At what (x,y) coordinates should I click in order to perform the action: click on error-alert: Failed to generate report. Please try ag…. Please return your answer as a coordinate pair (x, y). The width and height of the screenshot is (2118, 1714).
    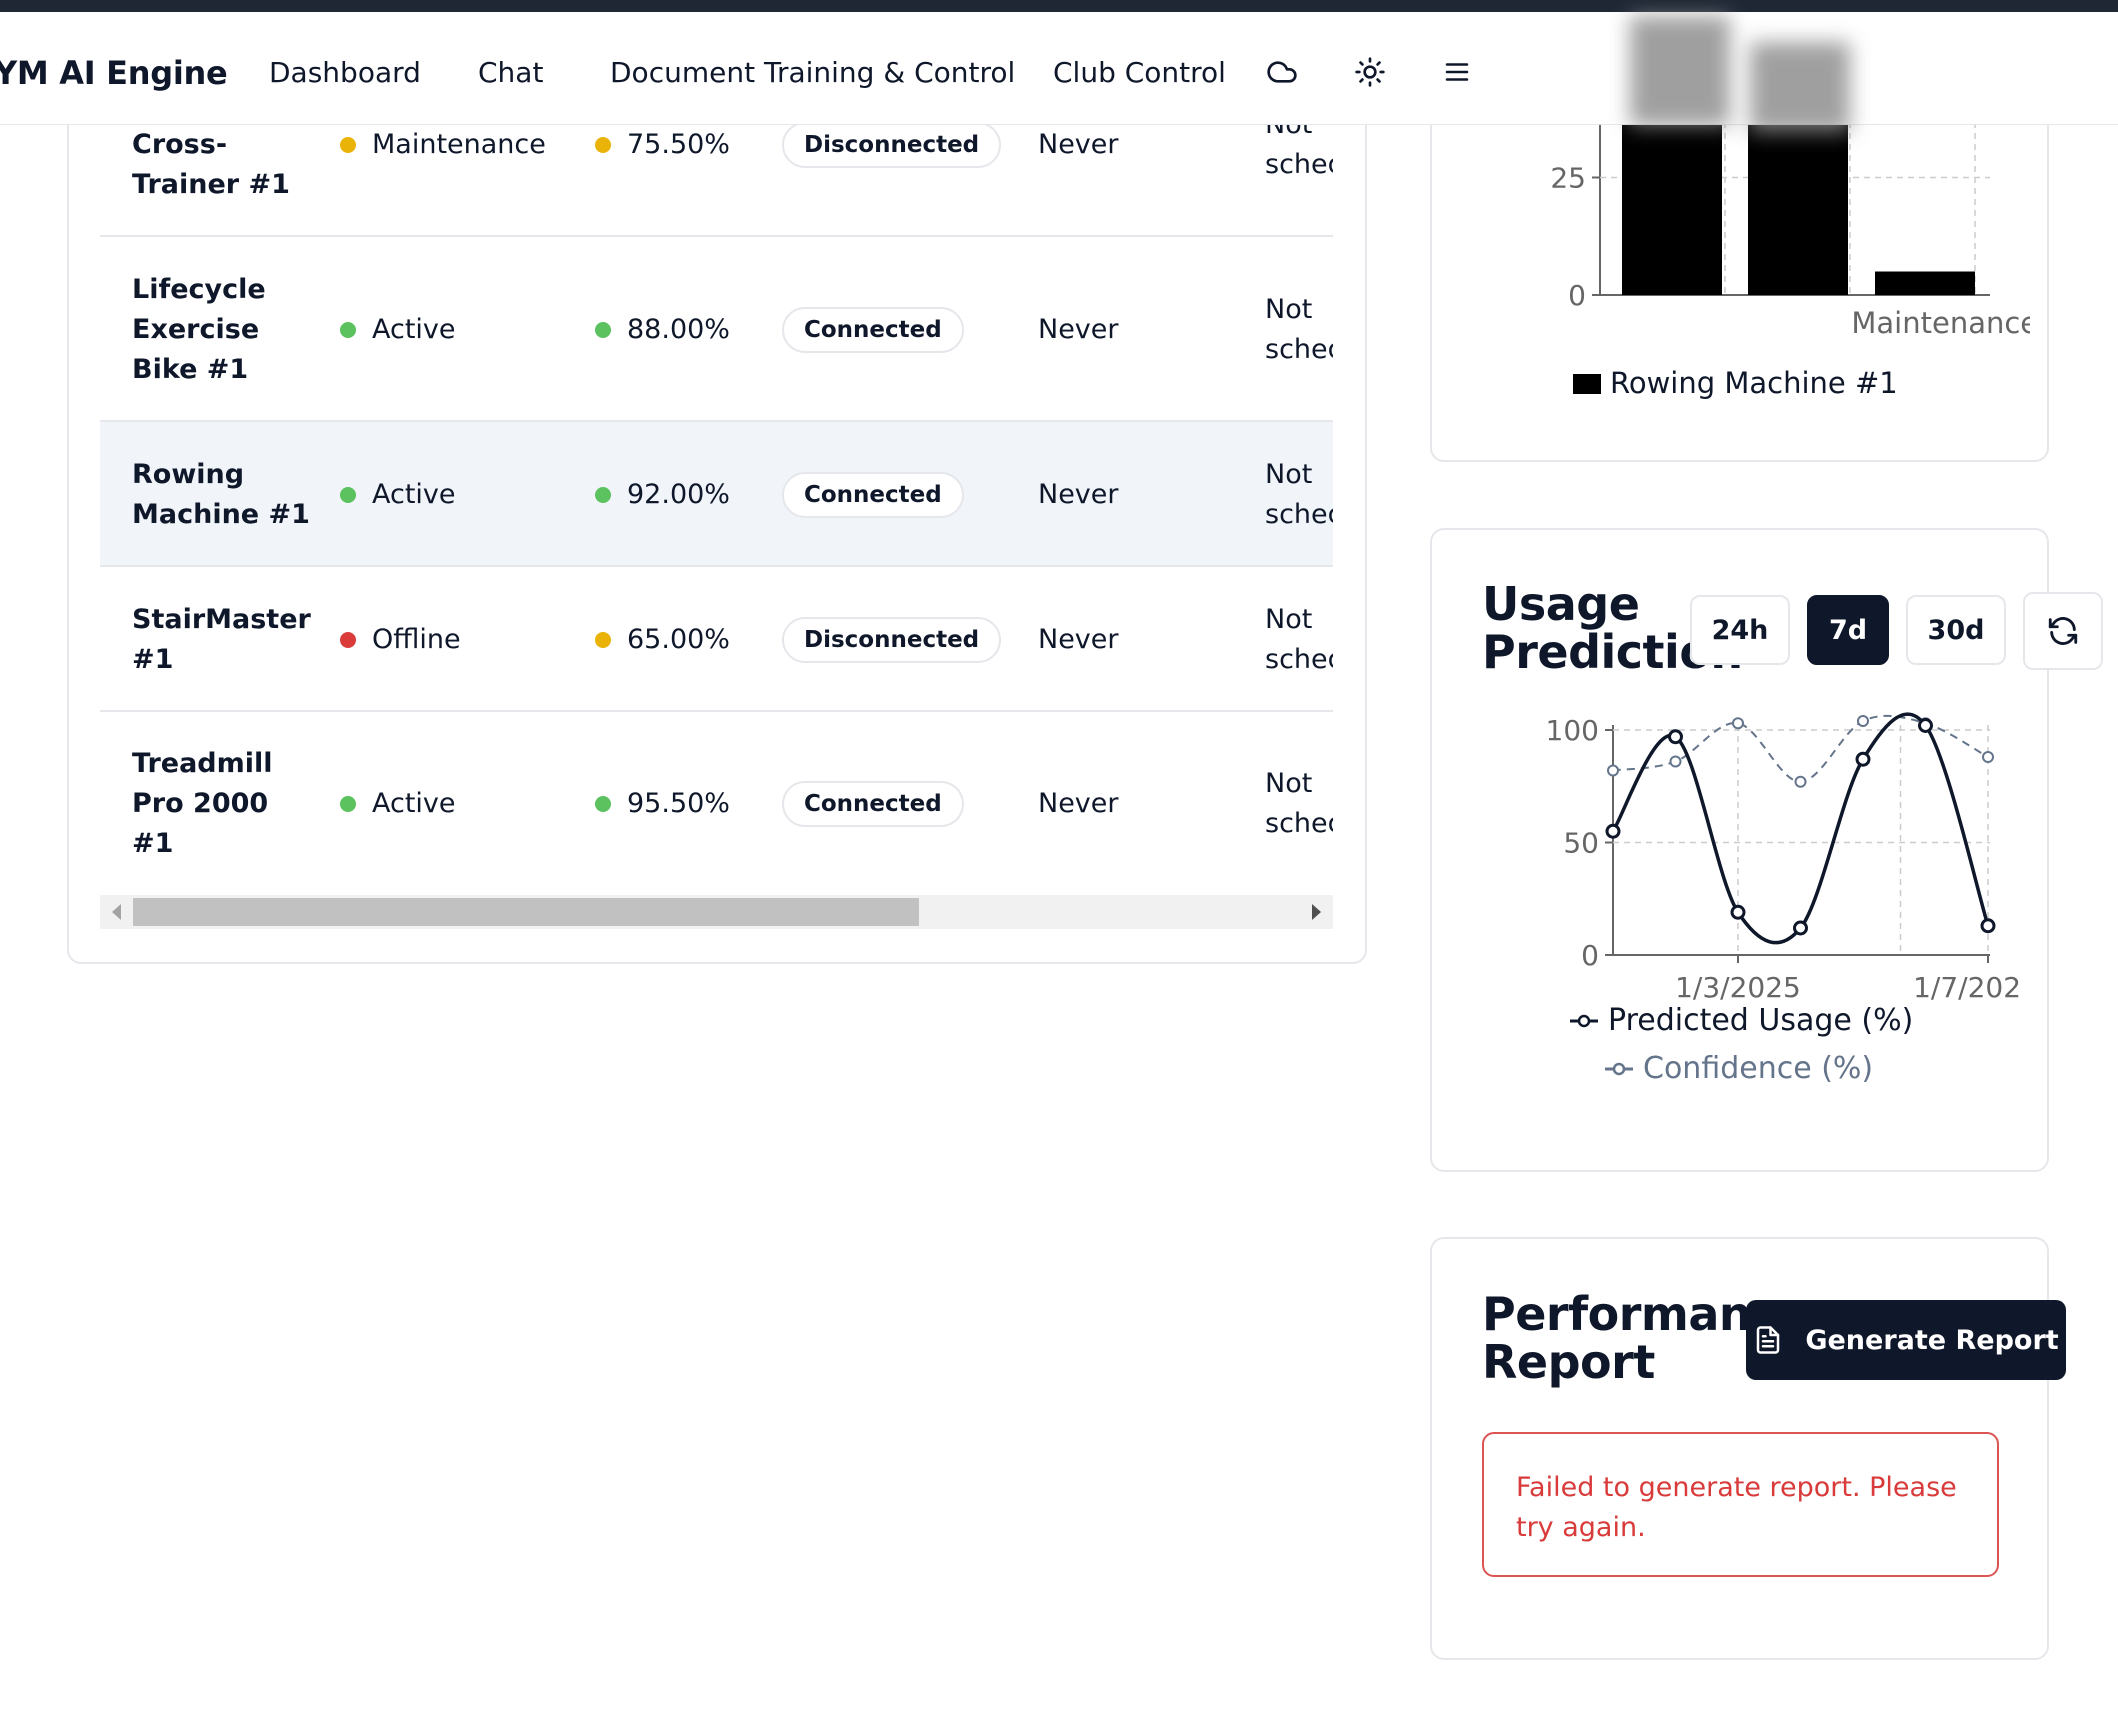
    Looking at the image, I should click on (1740, 1504).